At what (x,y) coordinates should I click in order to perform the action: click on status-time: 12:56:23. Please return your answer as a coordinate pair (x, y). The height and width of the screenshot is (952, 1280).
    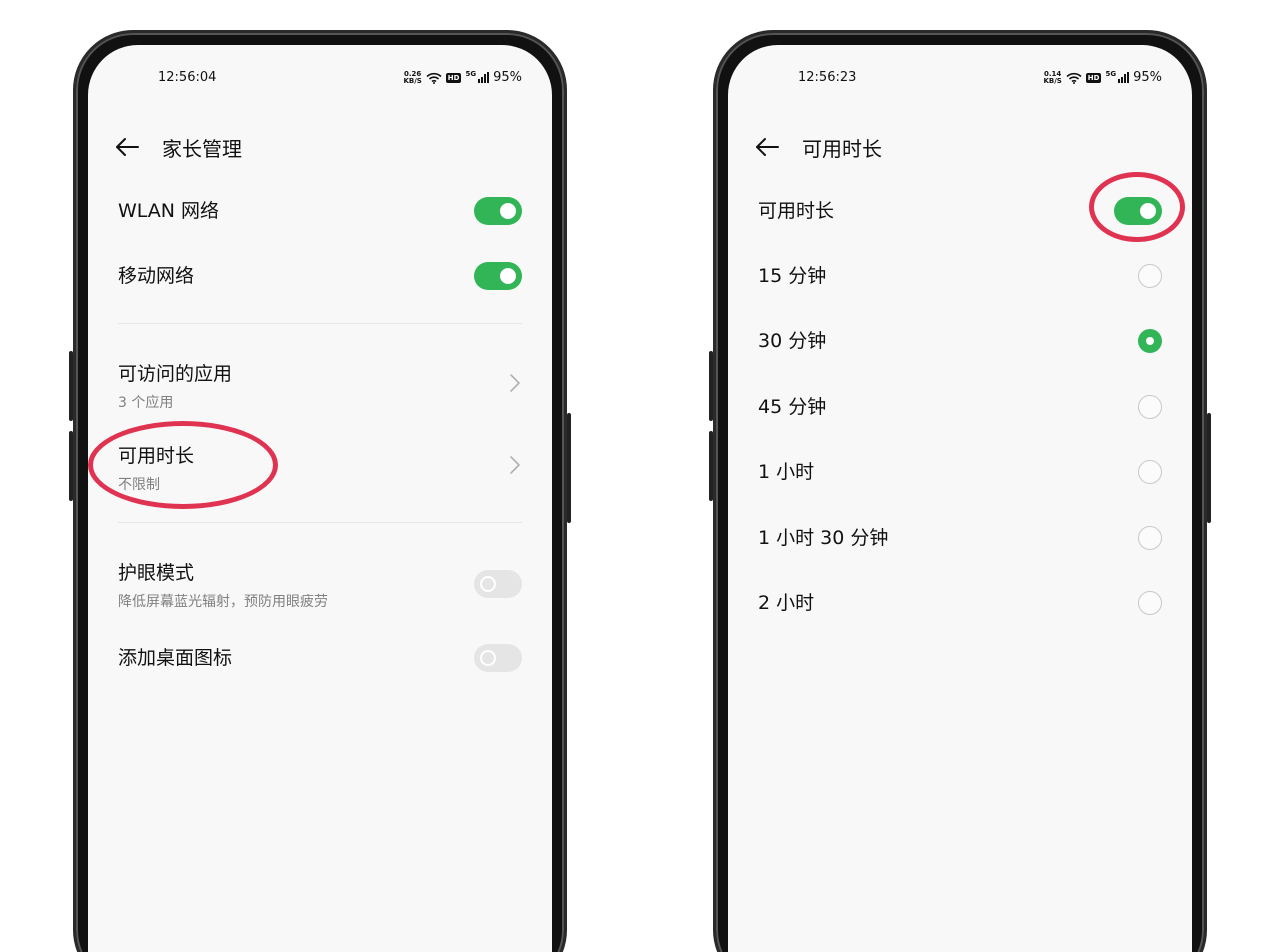
    Looking at the image, I should click on (827, 77).